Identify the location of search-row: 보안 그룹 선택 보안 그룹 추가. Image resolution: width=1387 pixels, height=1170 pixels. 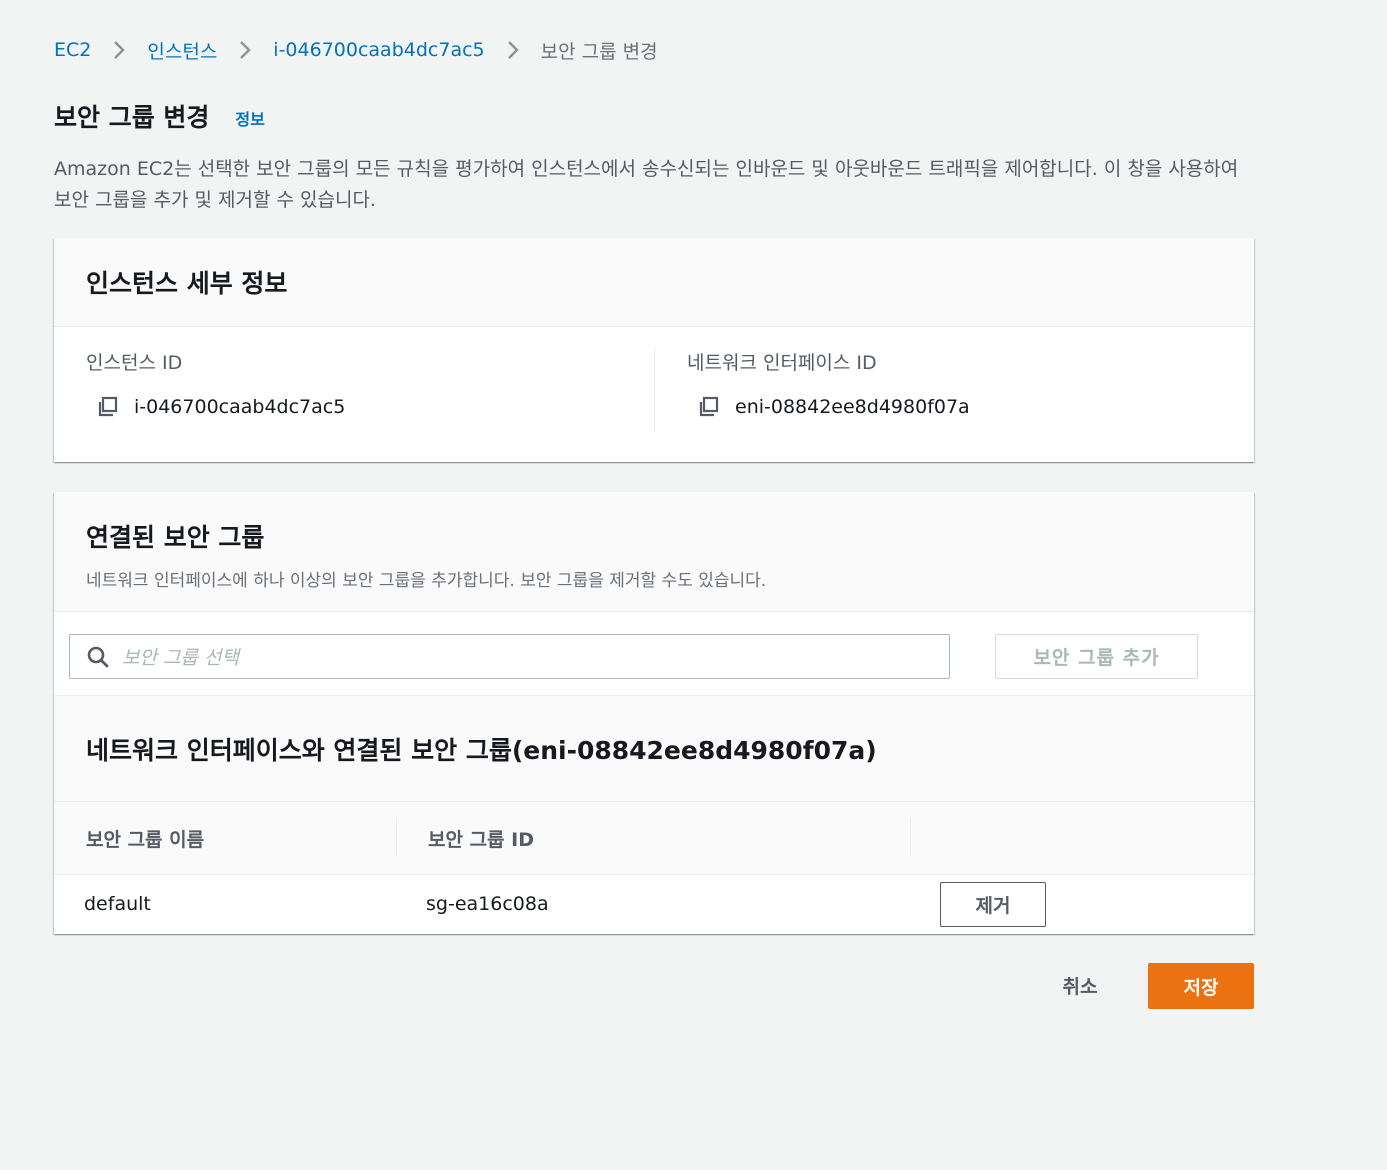
(654, 656).